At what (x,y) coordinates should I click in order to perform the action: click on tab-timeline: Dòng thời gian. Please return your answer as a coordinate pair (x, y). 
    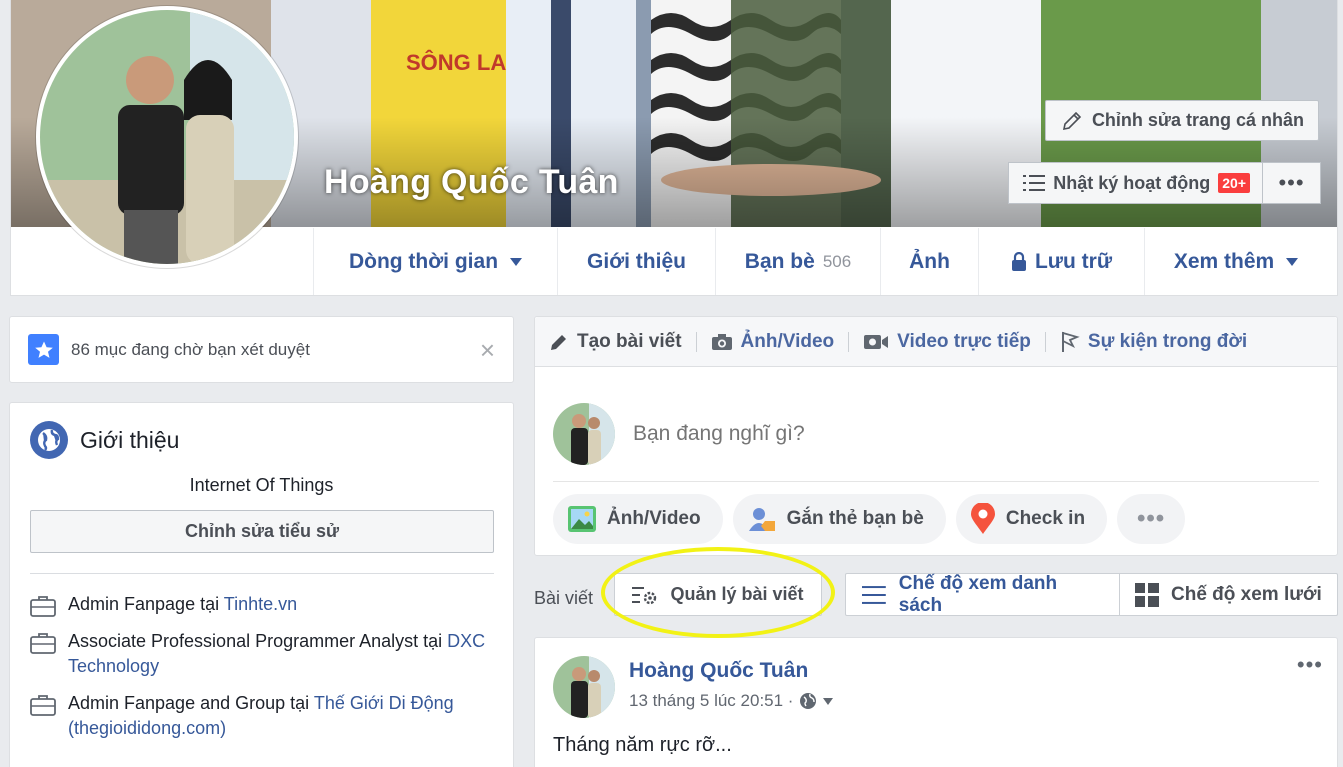
    Looking at the image, I should click on (435, 261).